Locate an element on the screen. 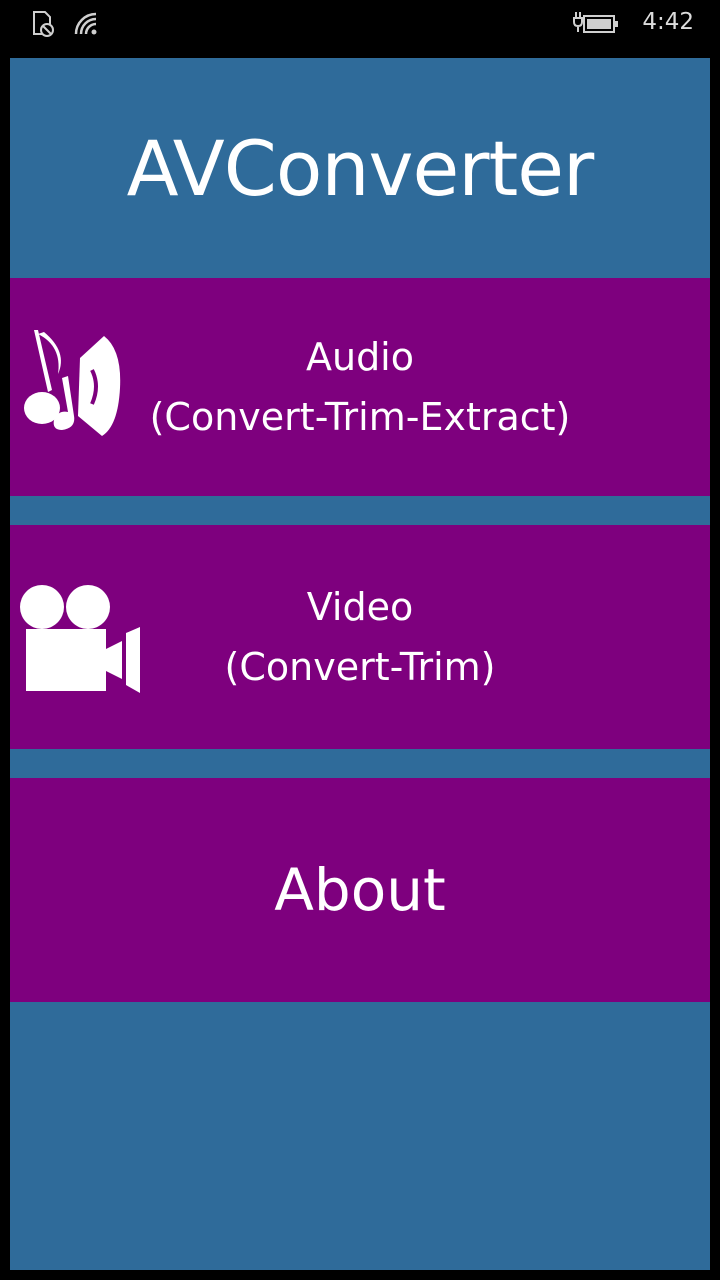 The width and height of the screenshot is (720, 1280). audio-label: Audio is located at coordinates (359, 357).